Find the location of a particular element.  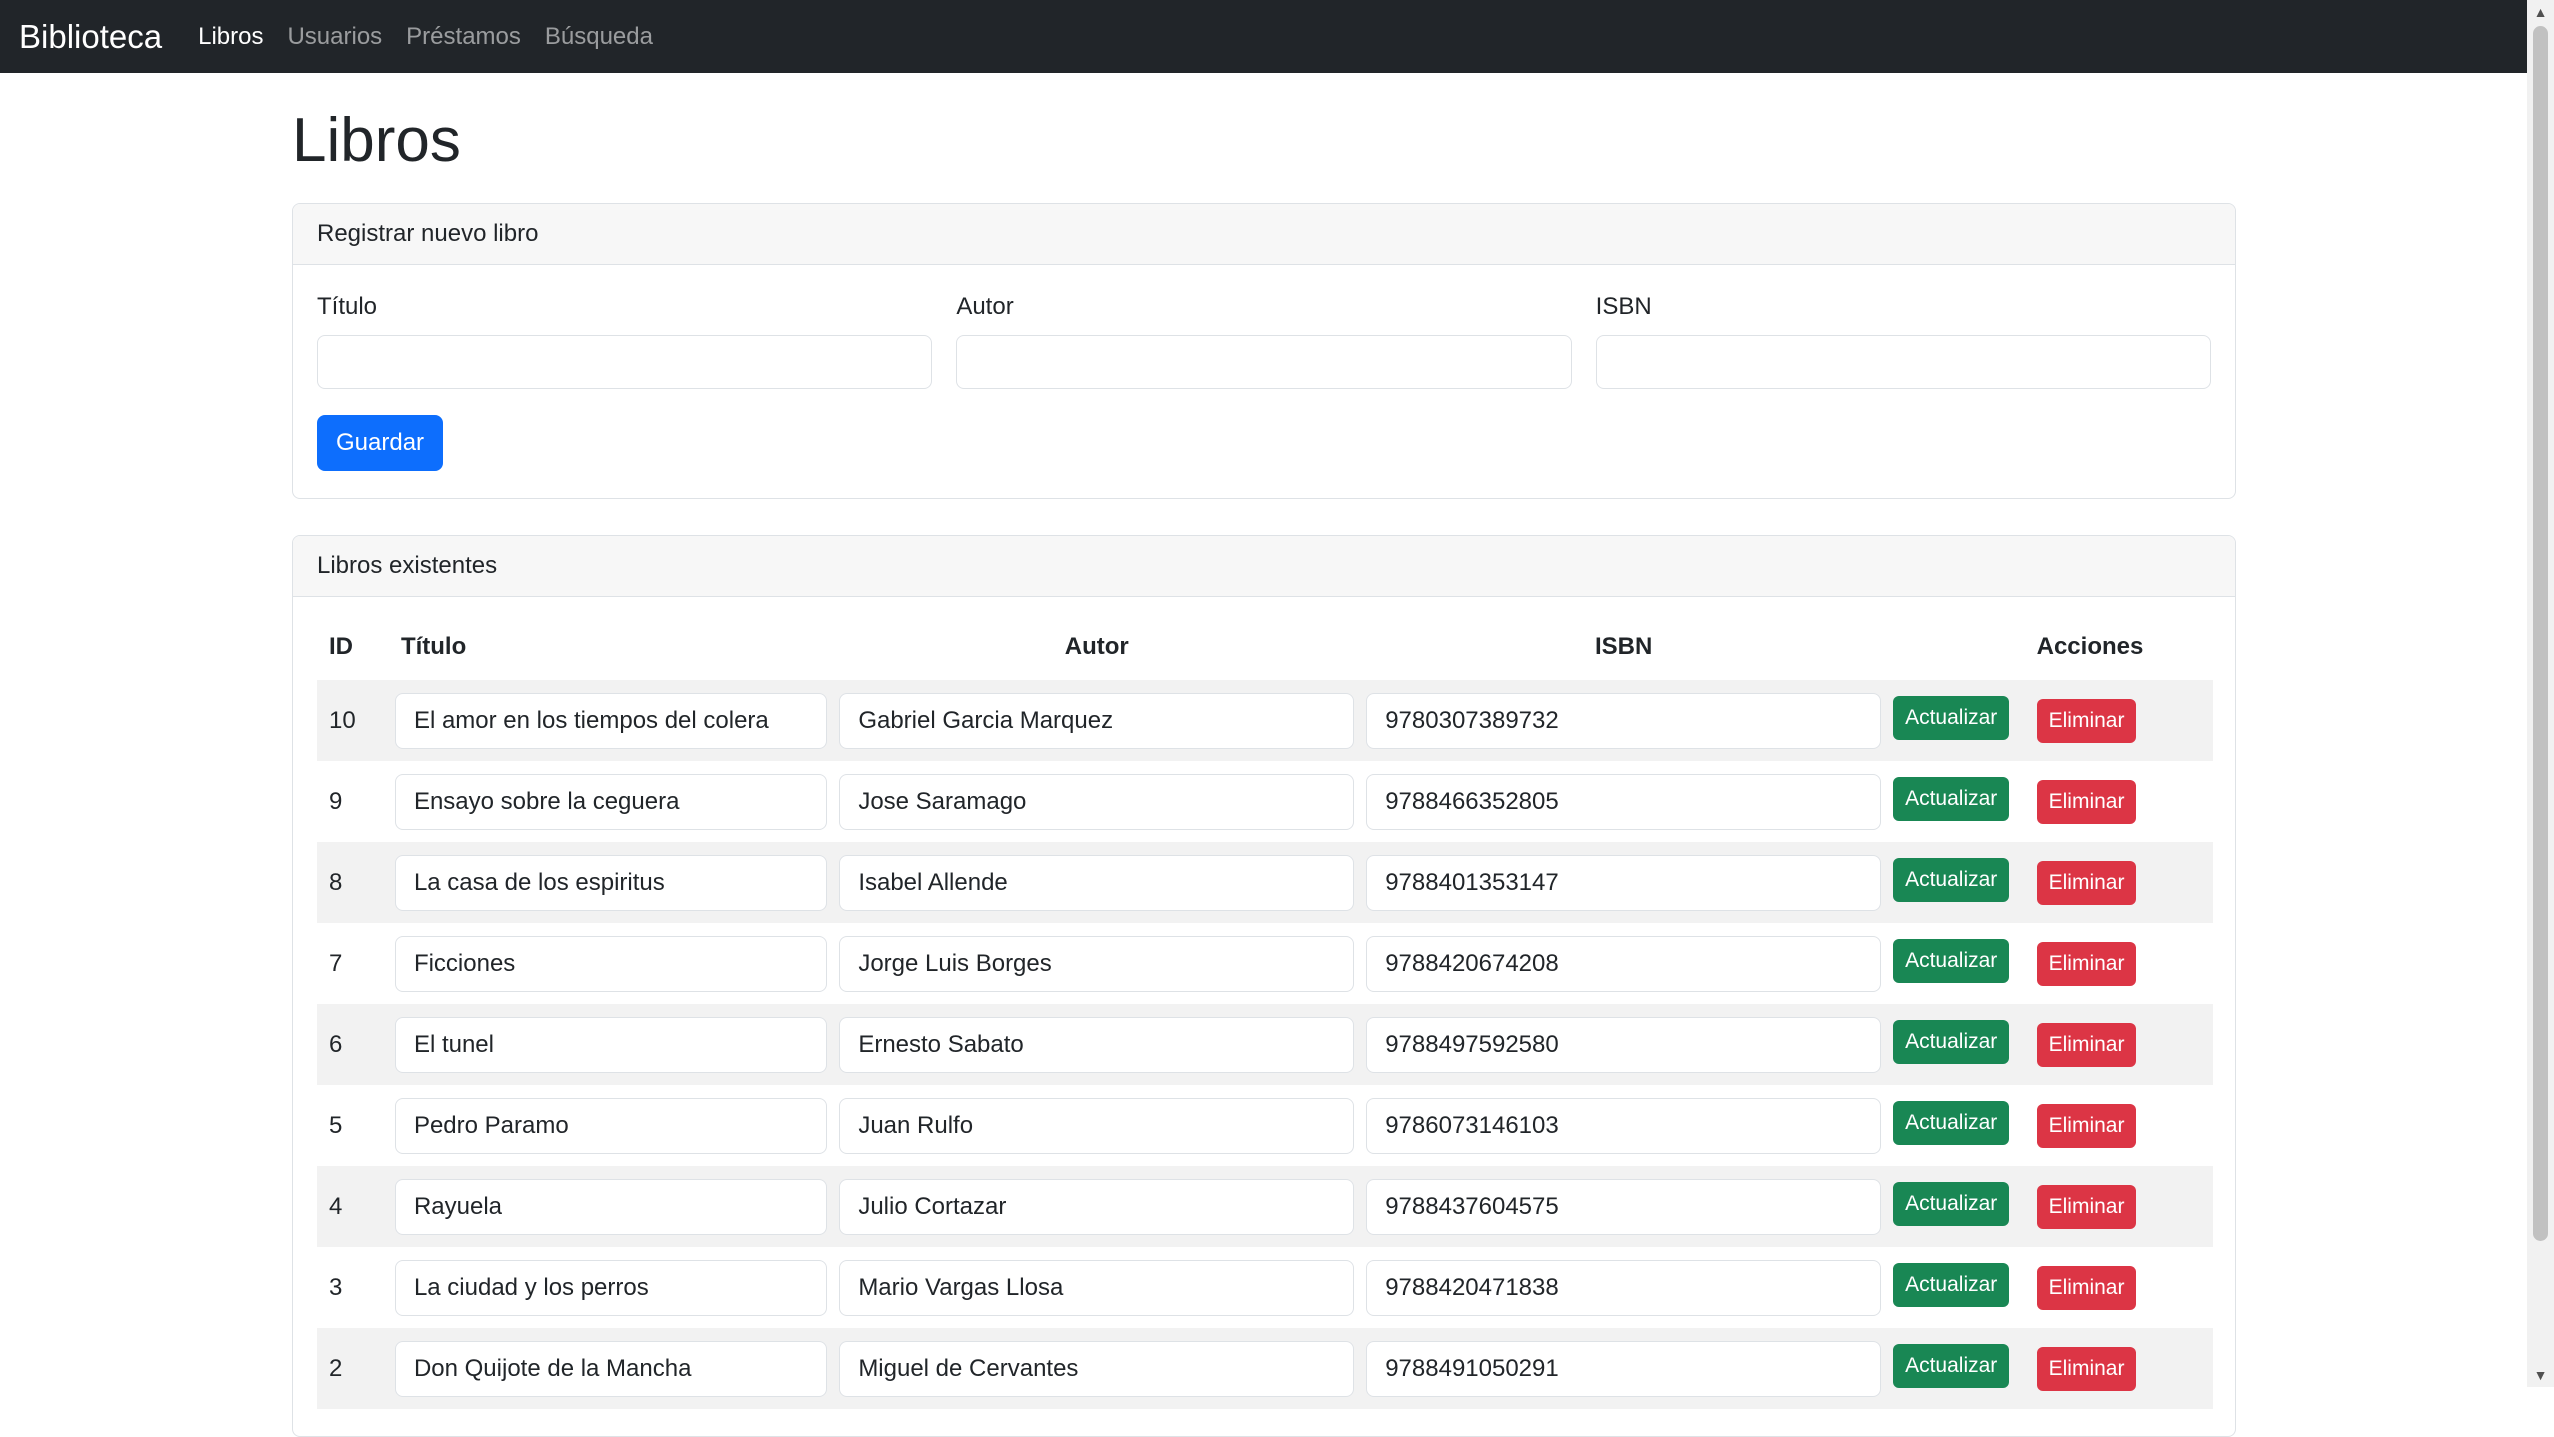

title-field-group: Título is located at coordinates (625, 340).